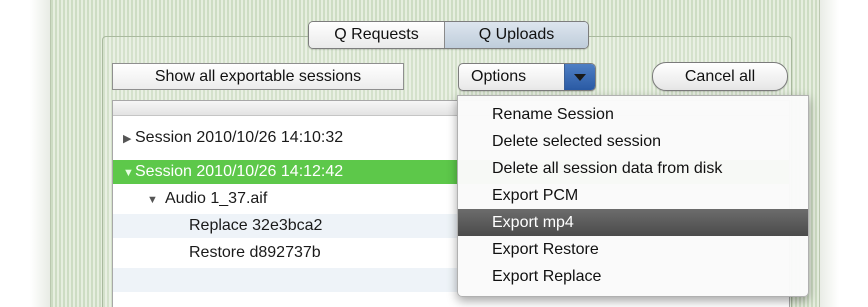  I want to click on cancel-all-button: Cancel all, so click(720, 76).